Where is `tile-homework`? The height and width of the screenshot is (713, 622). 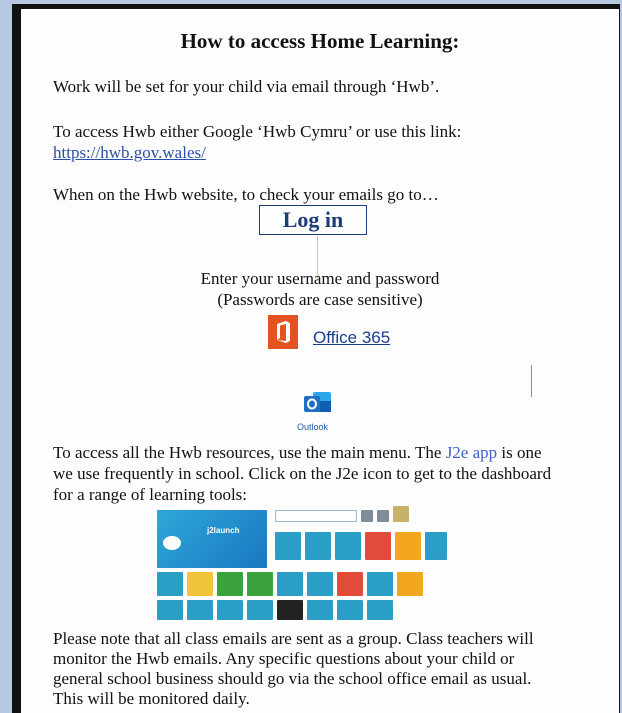 tile-homework is located at coordinates (436, 546).